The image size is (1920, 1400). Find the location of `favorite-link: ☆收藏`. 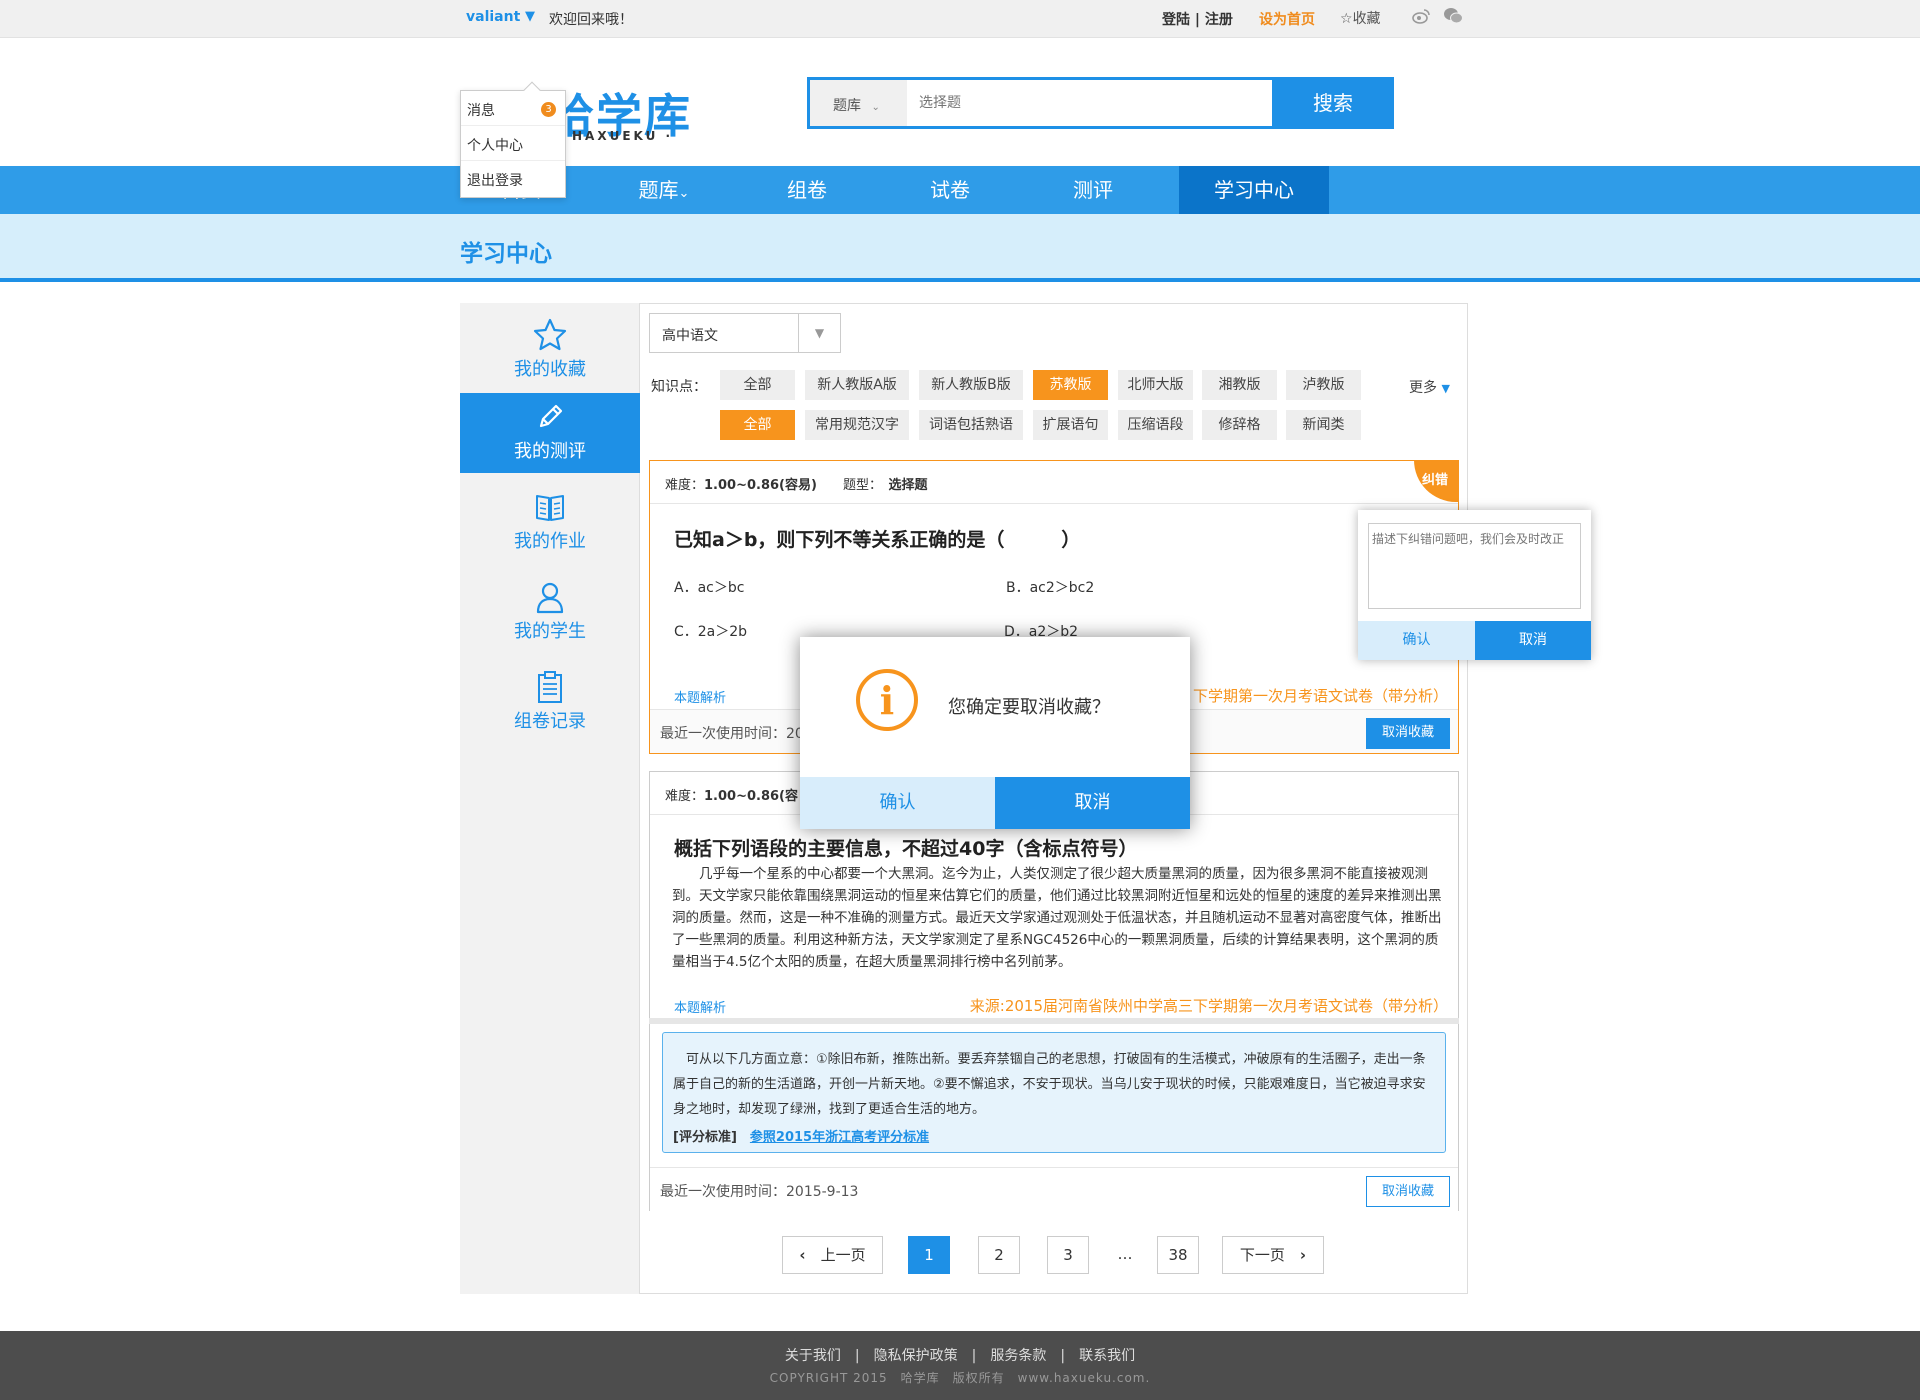

favorite-link: ☆收藏 is located at coordinates (1360, 18).